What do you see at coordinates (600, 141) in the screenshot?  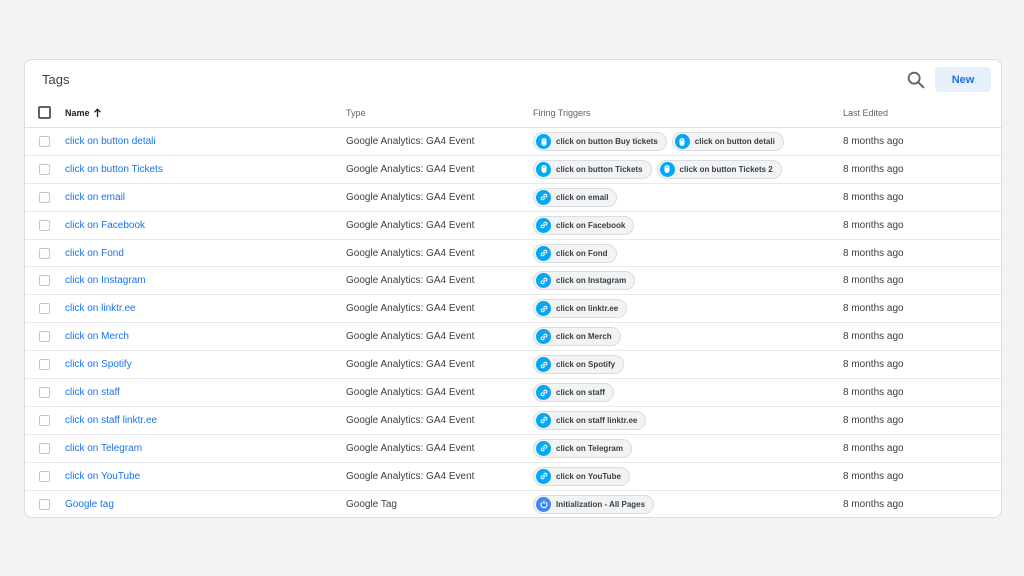 I see `trigger-chip: click on button Buy tickets` at bounding box center [600, 141].